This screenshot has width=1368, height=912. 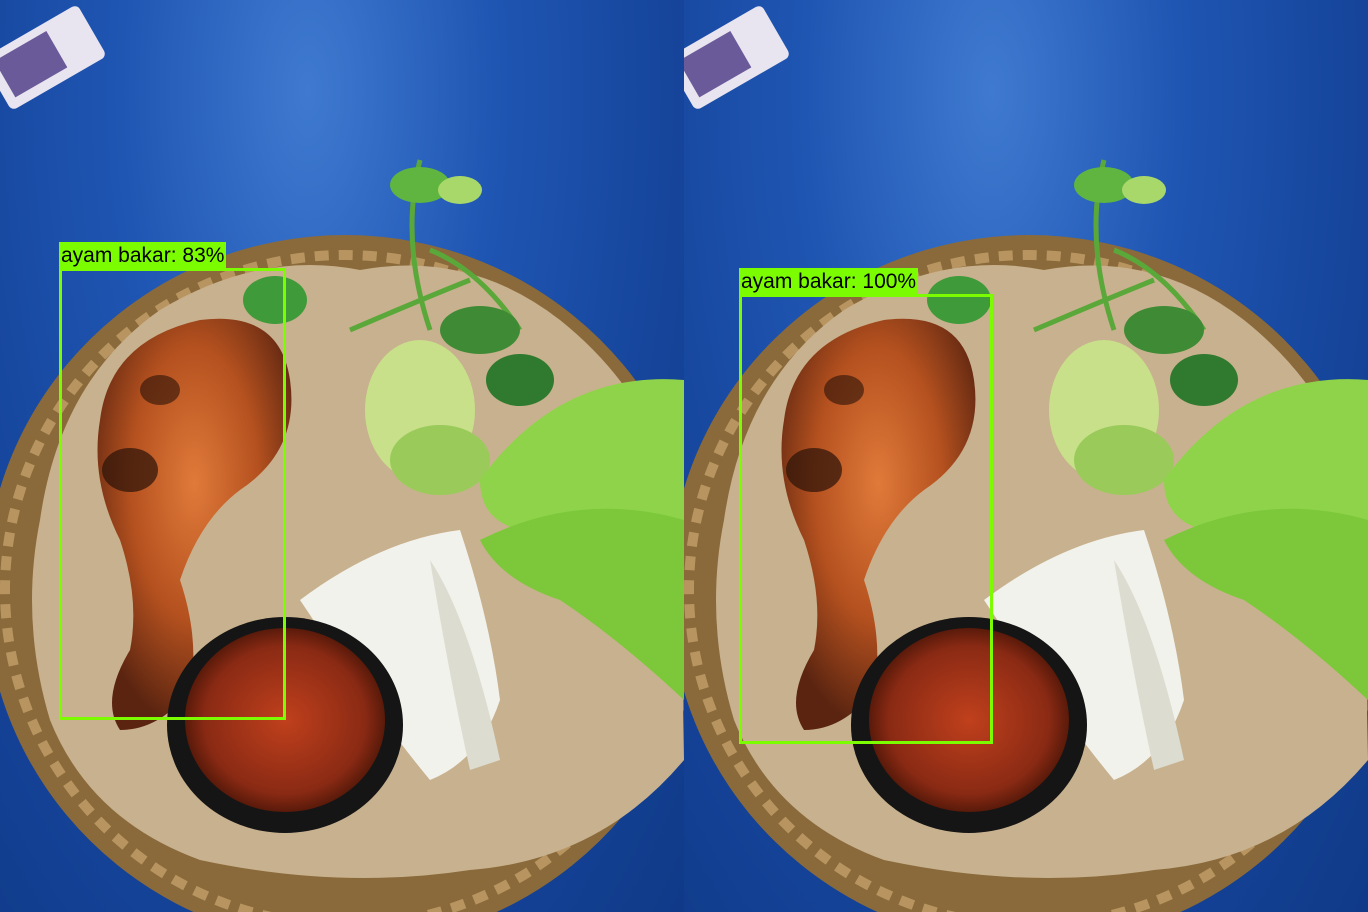 I want to click on detection-label: ayam bakar: 83%, so click(x=143, y=256).